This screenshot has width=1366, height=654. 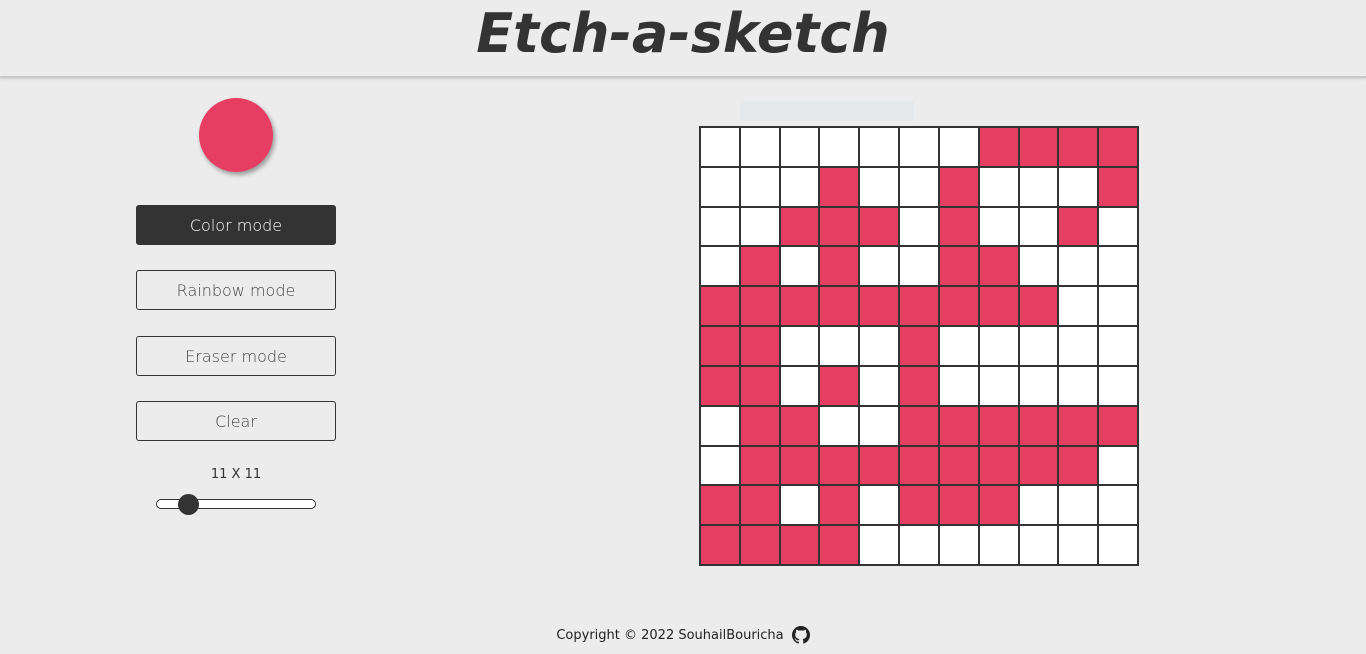 What do you see at coordinates (236, 421) in the screenshot?
I see `clear-button: Clear` at bounding box center [236, 421].